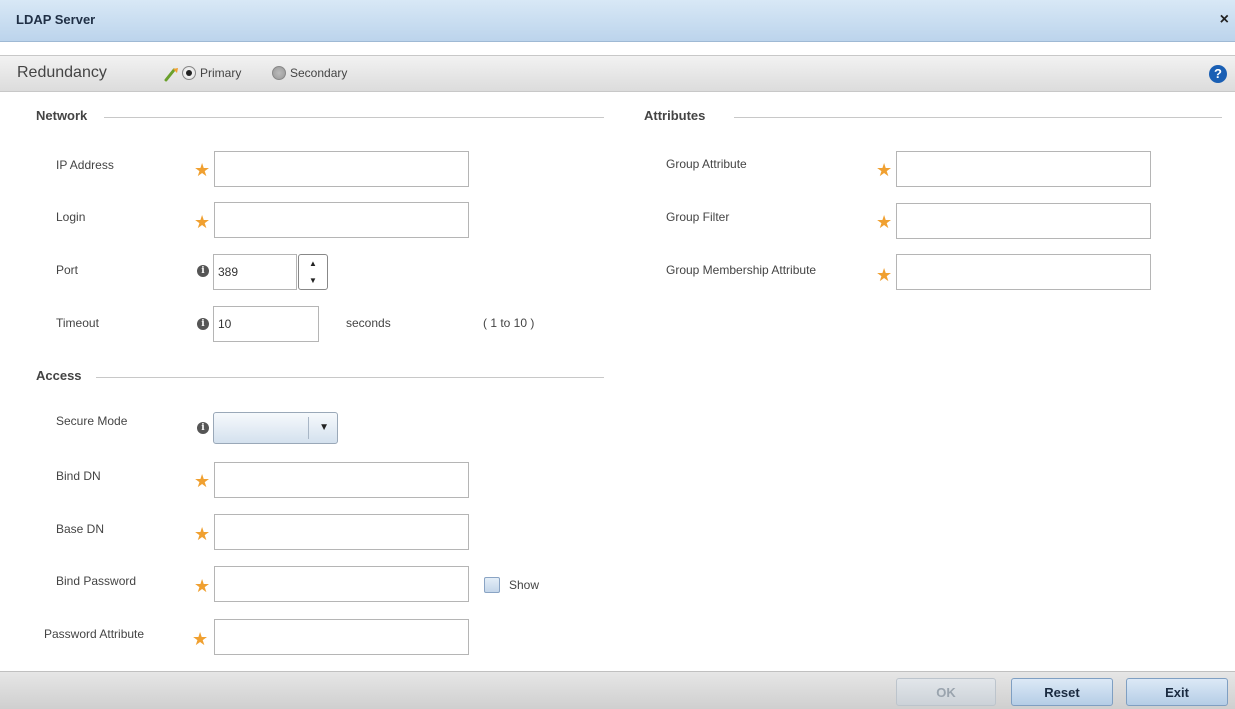 Image resolution: width=1235 pixels, height=709 pixels. Describe the element at coordinates (92, 421) in the screenshot. I see `secure-mode-label: Secure Mode` at that location.